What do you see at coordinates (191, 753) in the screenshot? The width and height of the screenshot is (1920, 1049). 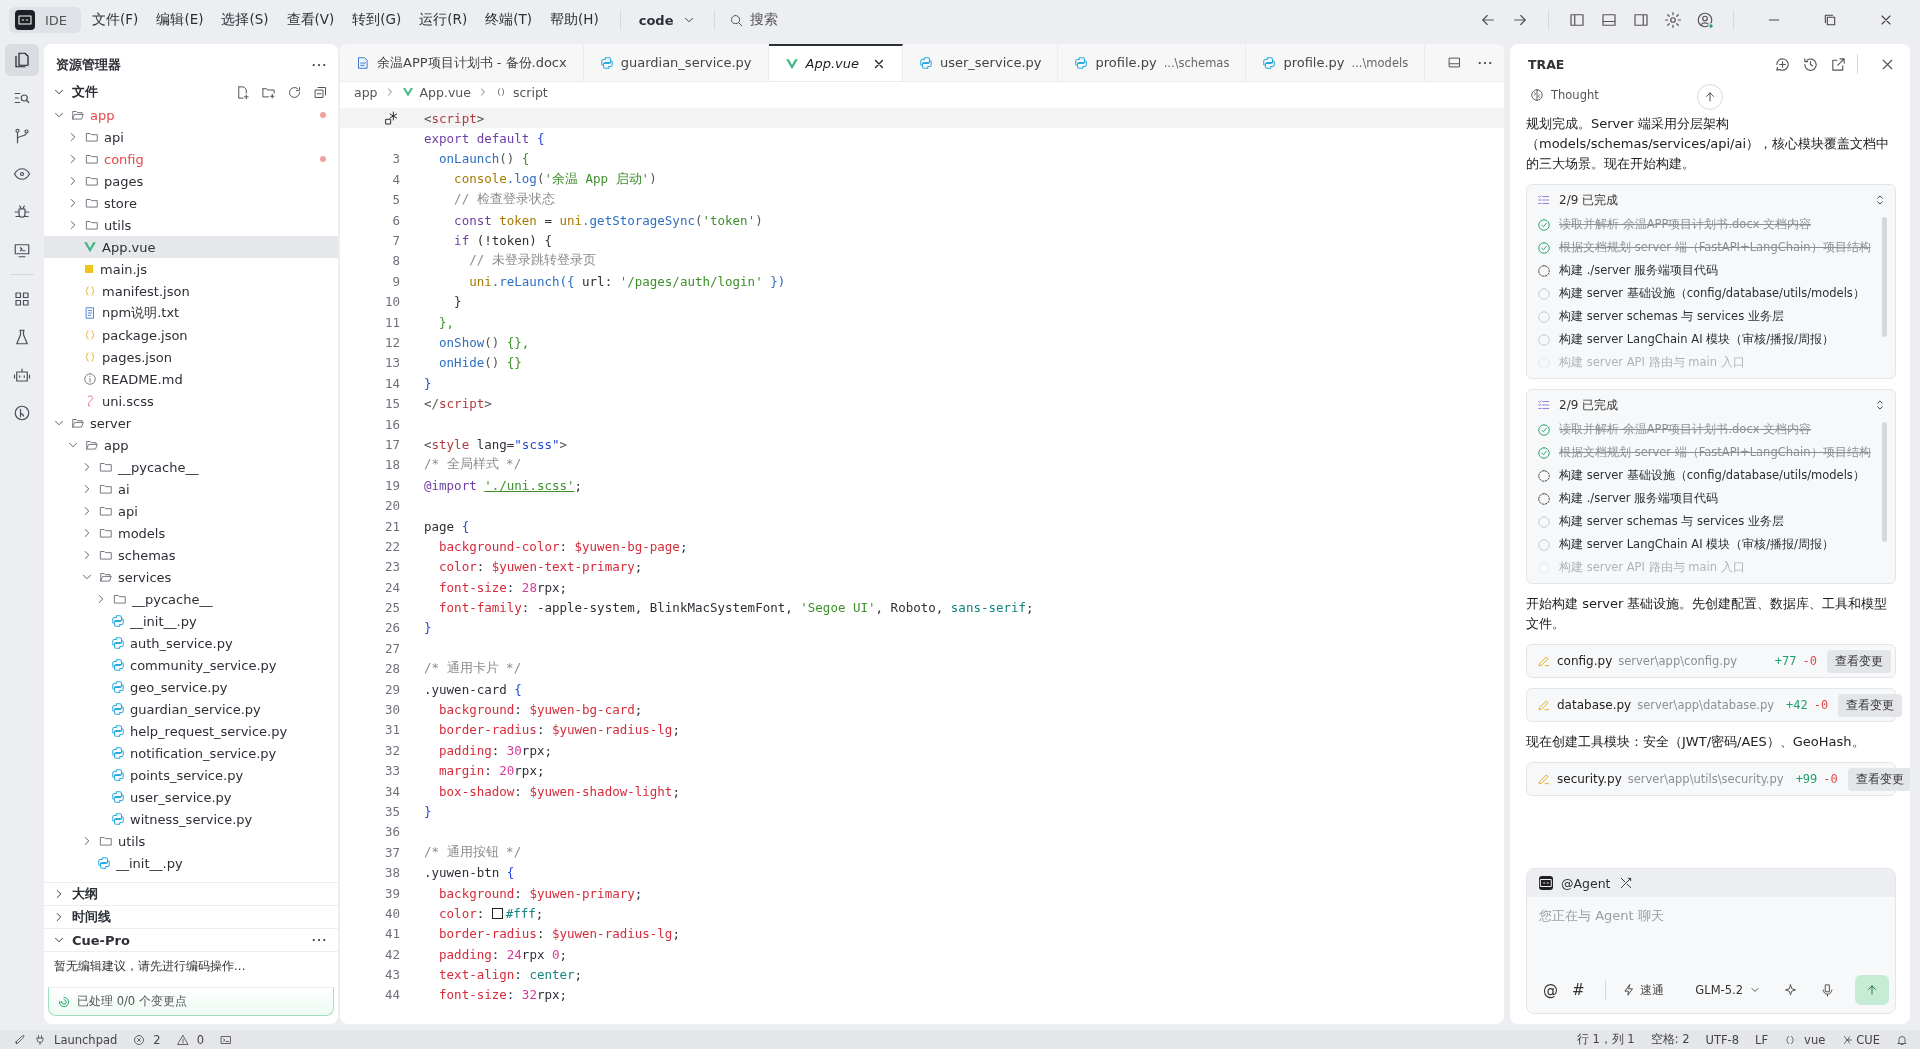 I see `tree-item: notification_service.py` at bounding box center [191, 753].